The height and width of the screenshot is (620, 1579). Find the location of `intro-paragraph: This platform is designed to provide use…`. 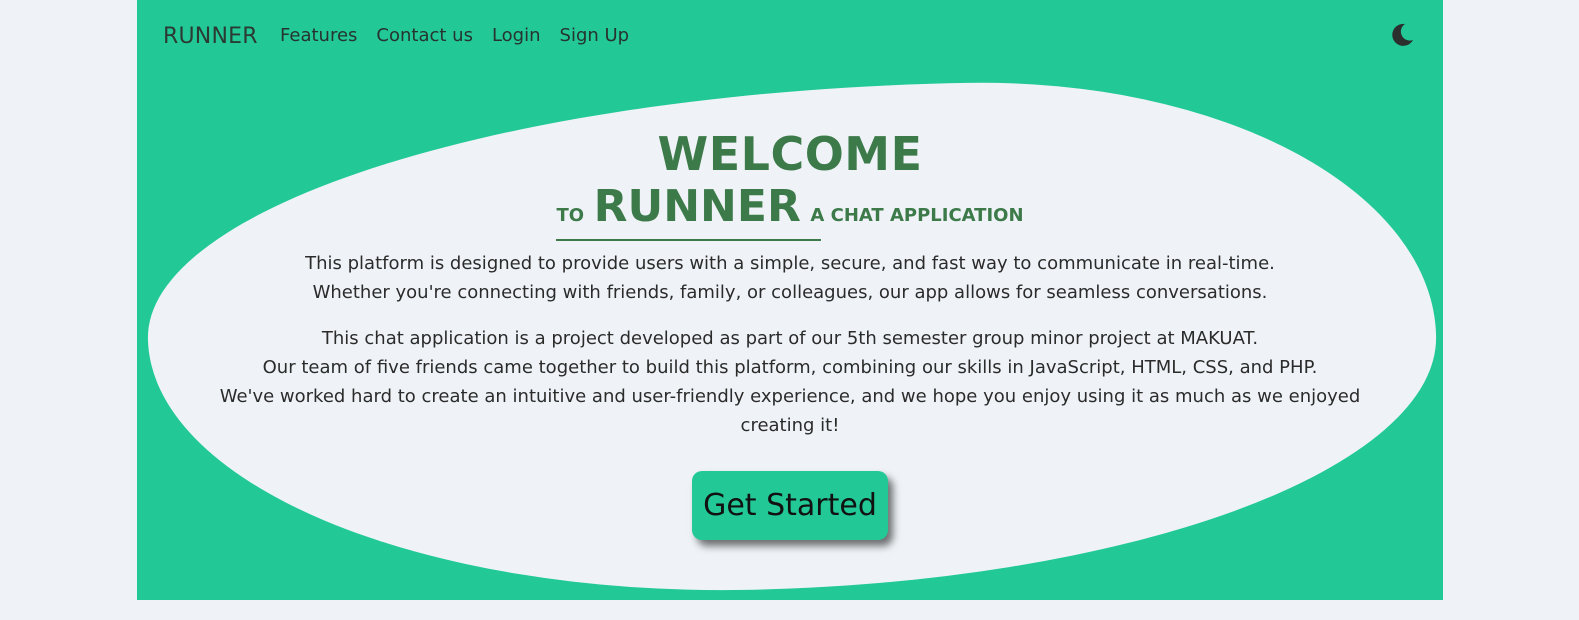

intro-paragraph: This platform is designed to provide use… is located at coordinates (790, 278).